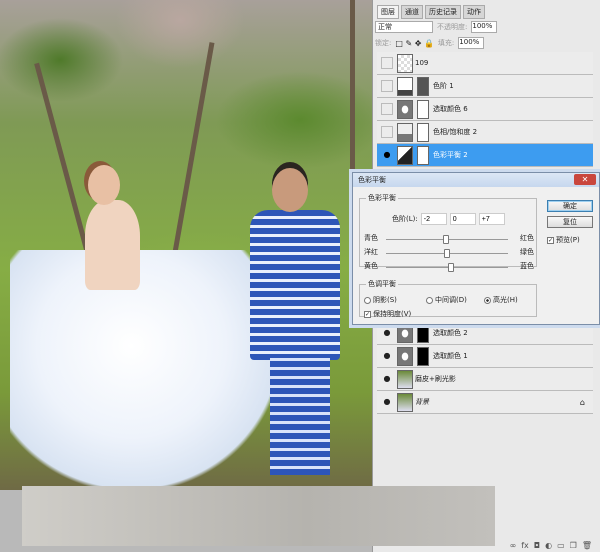  What do you see at coordinates (548, 545) in the screenshot?
I see `adjustment-icon: ◐` at bounding box center [548, 545].